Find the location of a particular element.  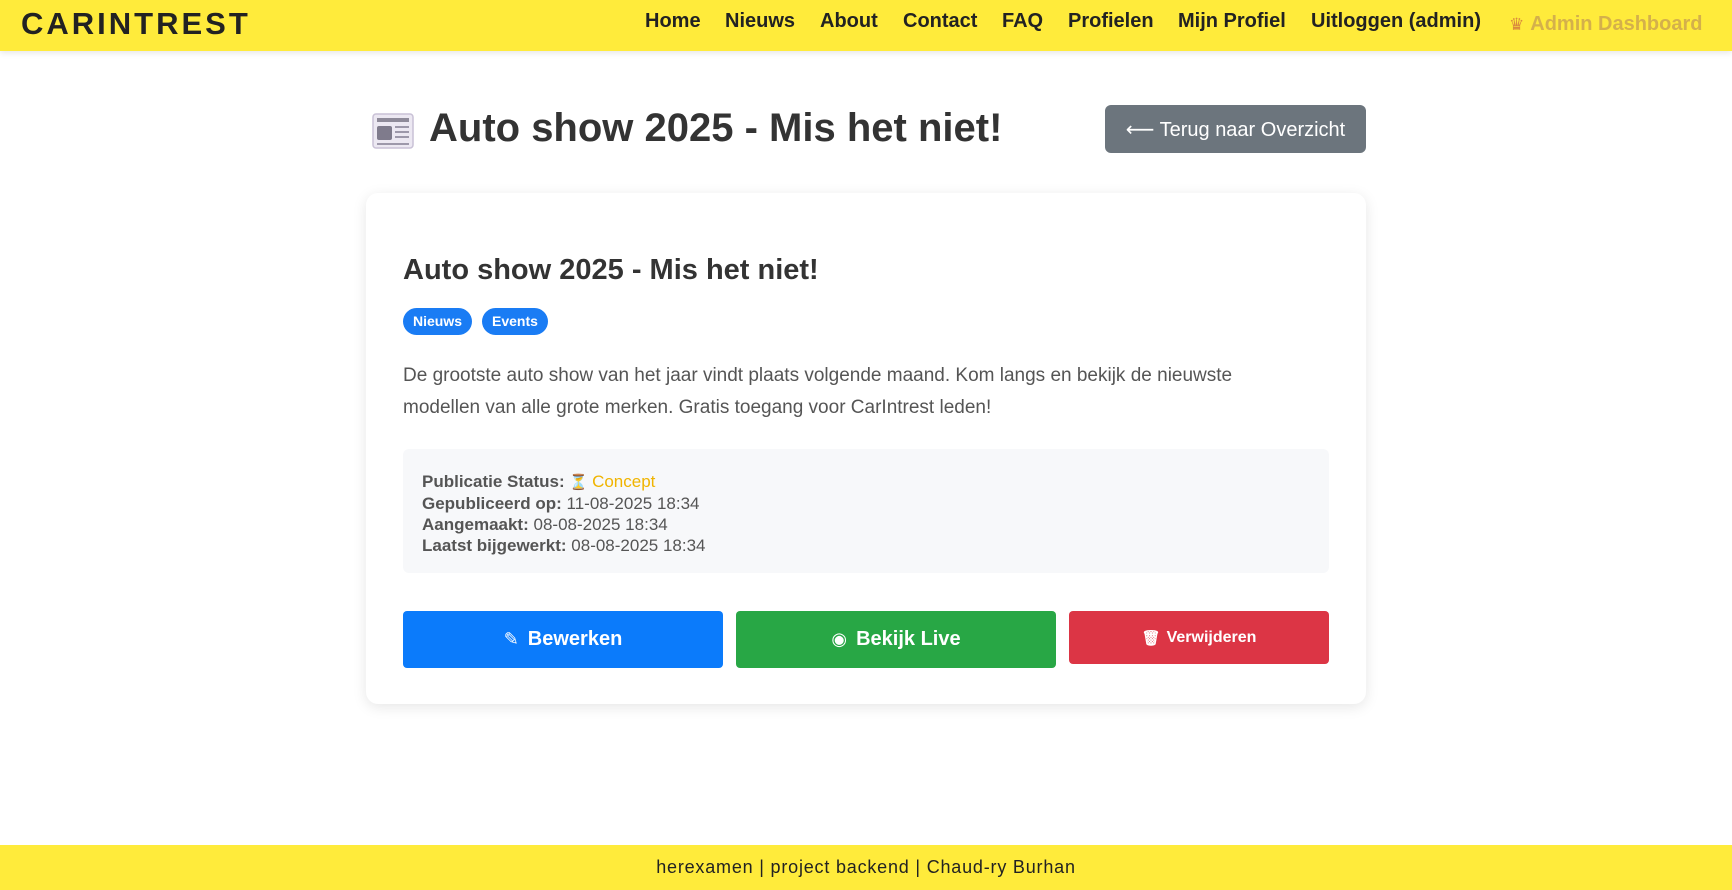

edit-button-label: Bewerken is located at coordinates (575, 639).